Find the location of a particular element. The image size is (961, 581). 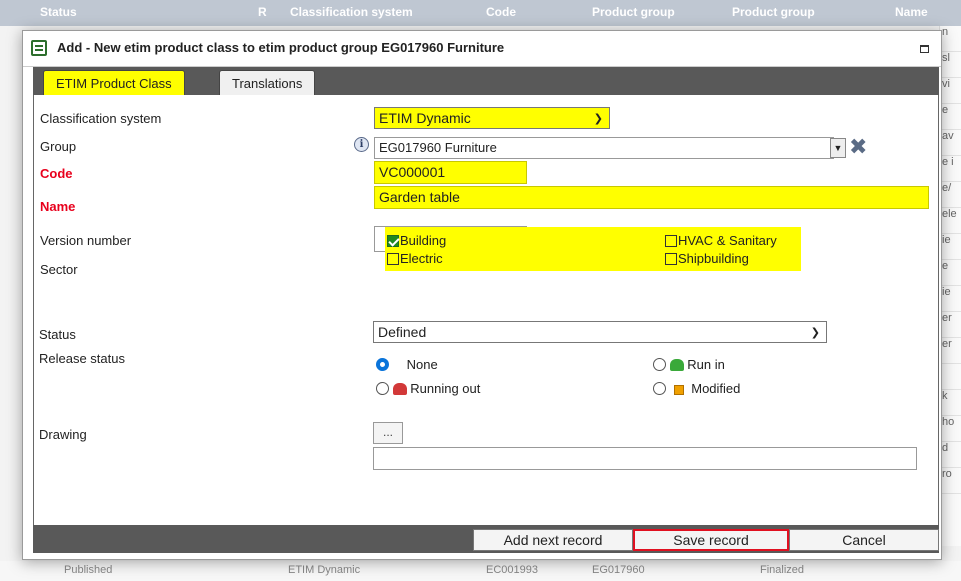

add-next-record-button: Add next record is located at coordinates (553, 540).